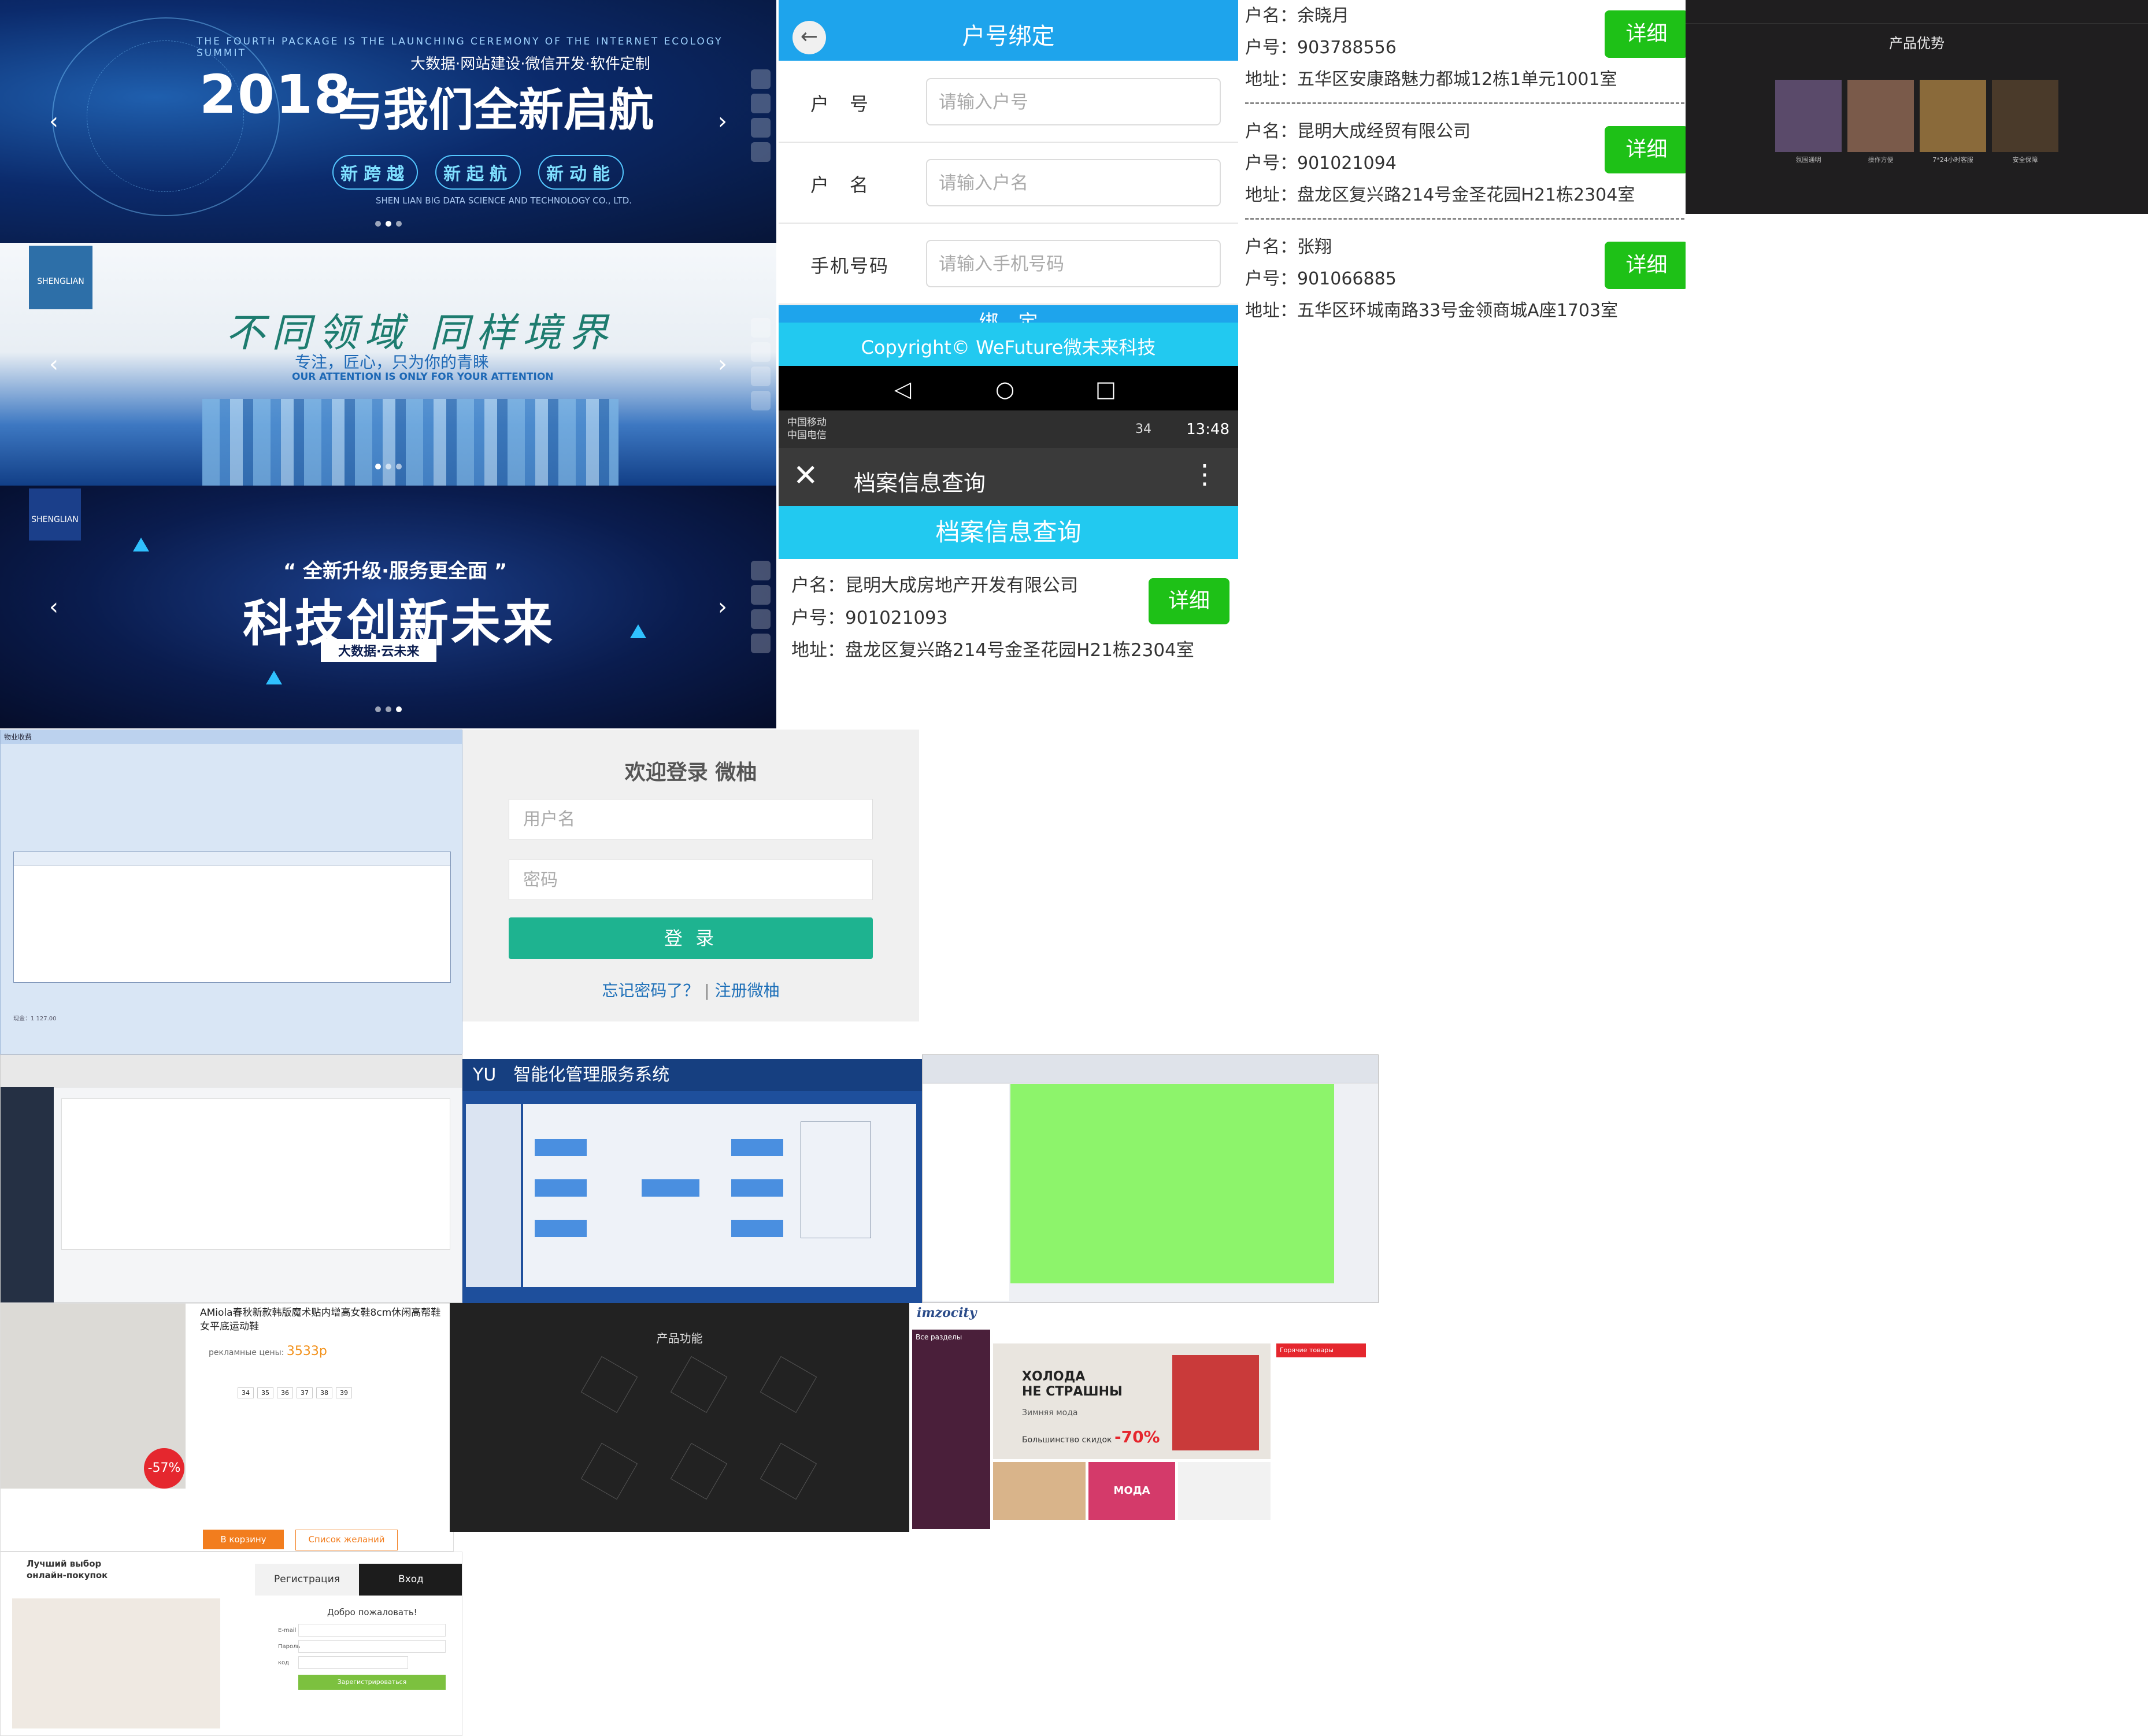 This screenshot has width=2148, height=1736. What do you see at coordinates (1172, 1183) in the screenshot?
I see `status-grid` at bounding box center [1172, 1183].